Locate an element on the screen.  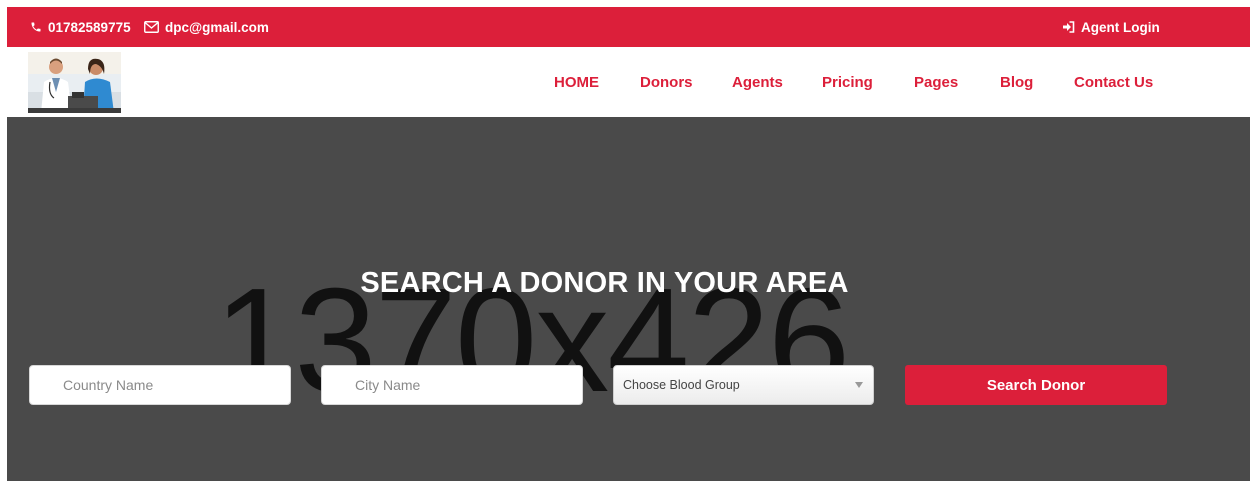
city-field is located at coordinates (452, 385).